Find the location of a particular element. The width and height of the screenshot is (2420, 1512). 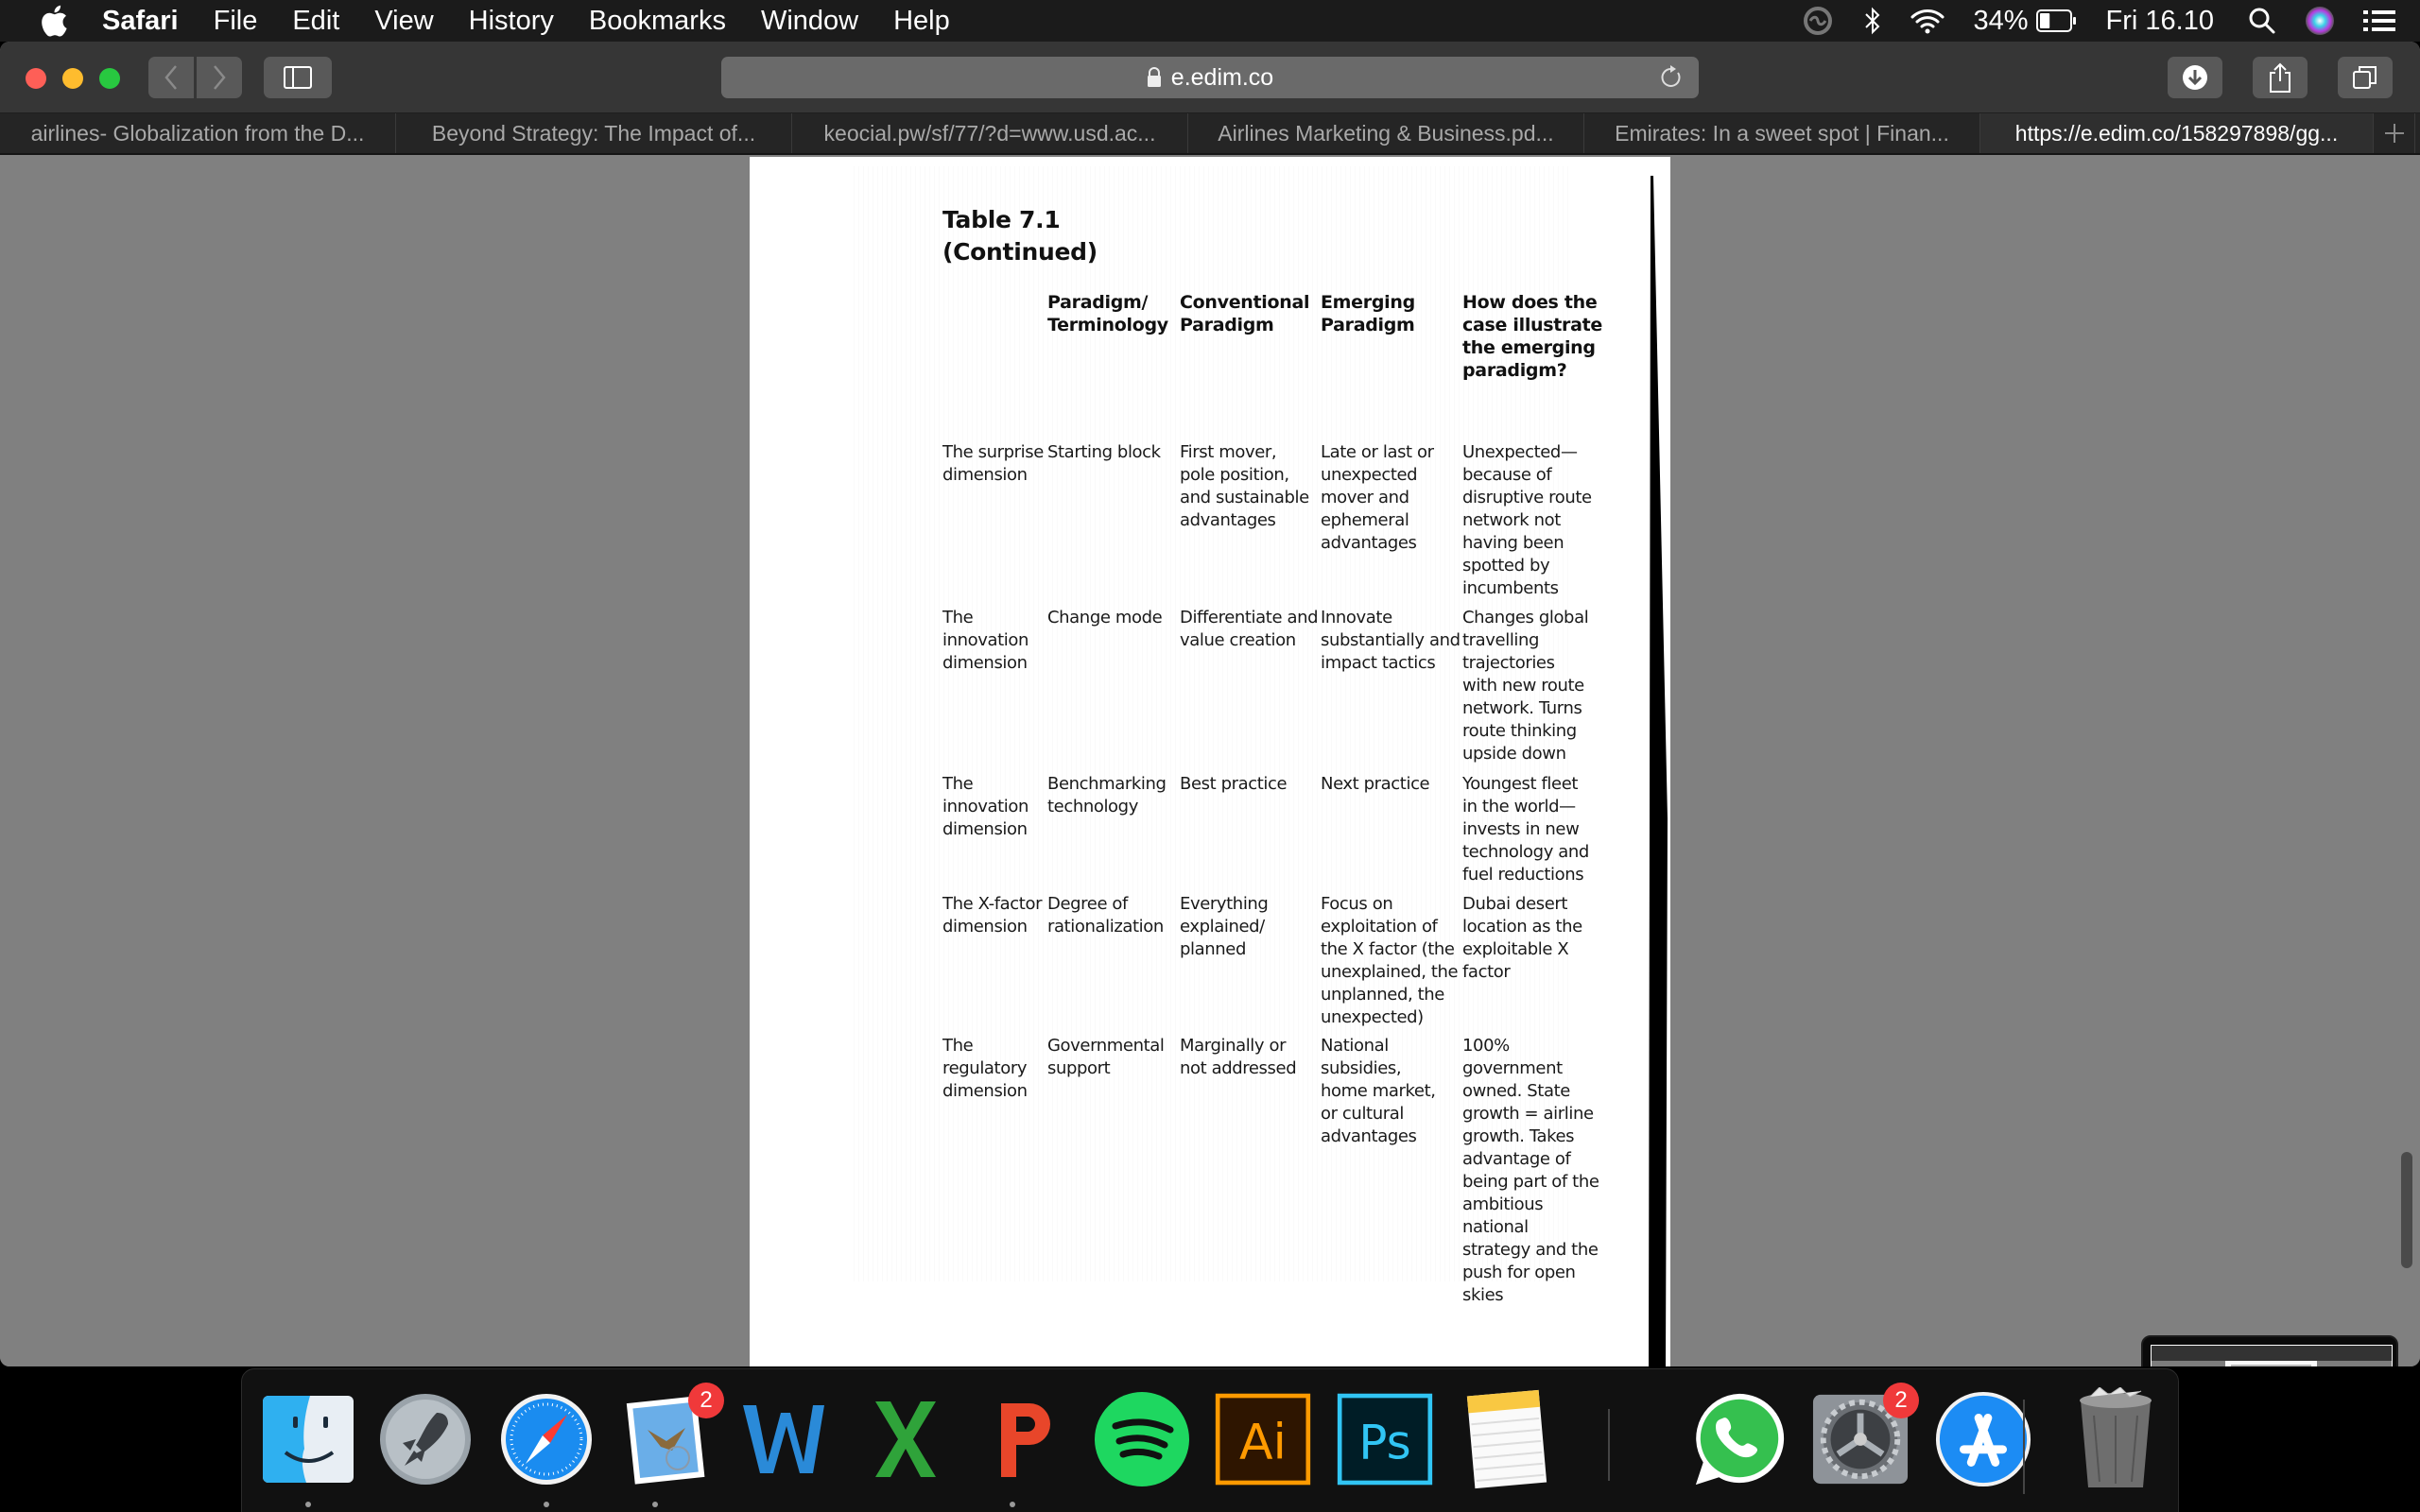

dock-notes is located at coordinates (1507, 1439).